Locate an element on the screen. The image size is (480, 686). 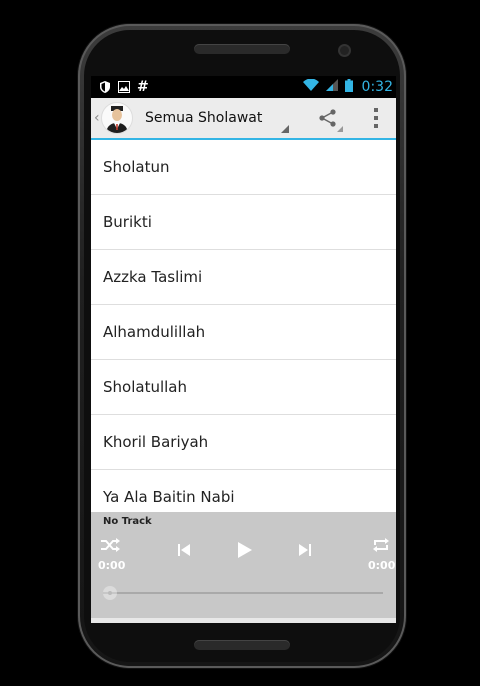
play-button is located at coordinates (244, 550).